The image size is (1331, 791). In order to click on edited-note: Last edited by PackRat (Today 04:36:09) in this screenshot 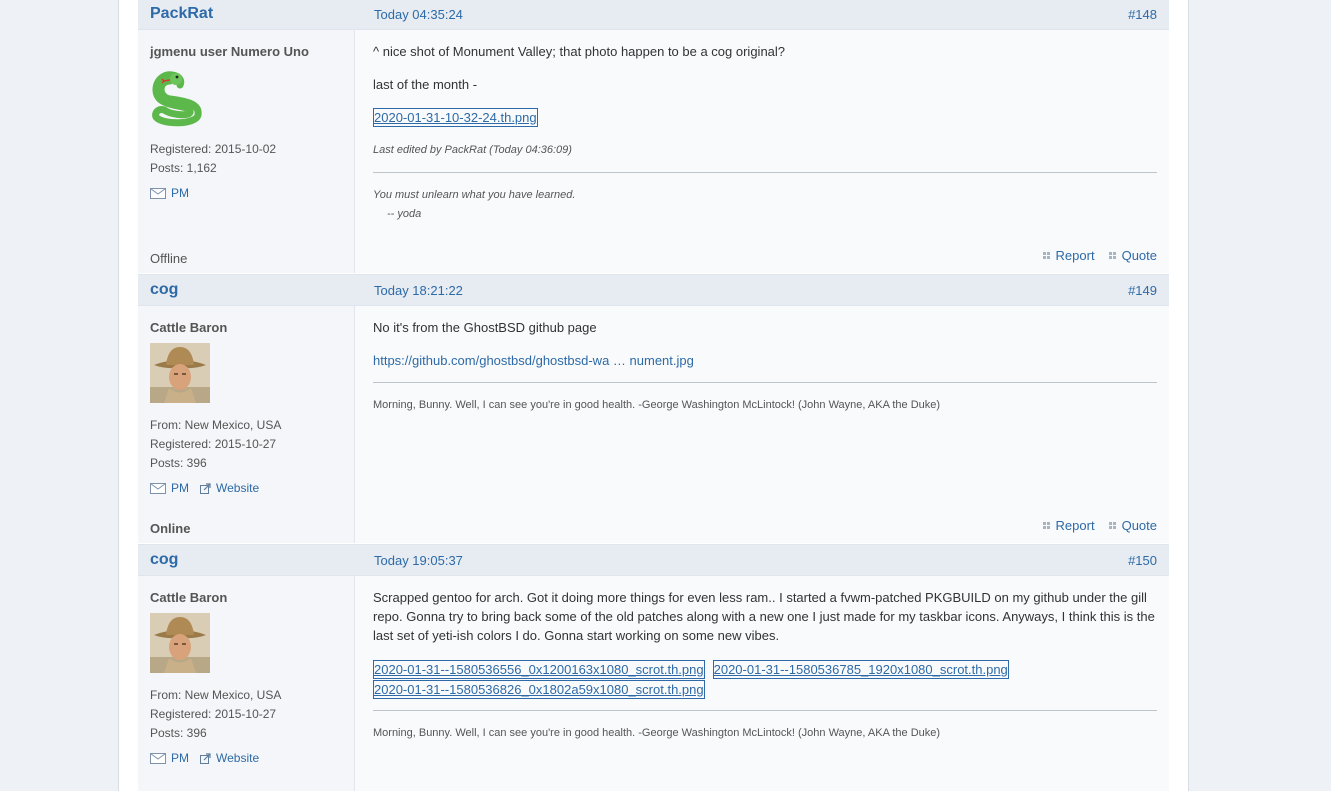, I will do `click(472, 150)`.